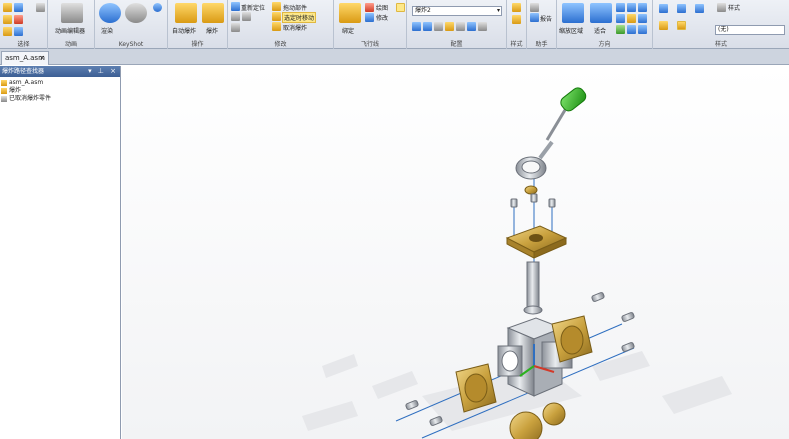 The height and width of the screenshot is (439, 789). Describe the element at coordinates (566, 113) in the screenshot. I see `green-handle-part` at that location.